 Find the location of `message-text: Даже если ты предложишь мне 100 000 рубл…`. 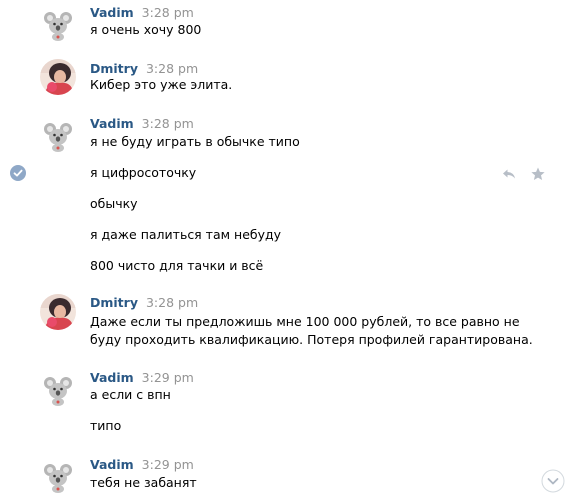

message-text: Даже если ты предложишь мне 100 000 рубл… is located at coordinates (305, 321).